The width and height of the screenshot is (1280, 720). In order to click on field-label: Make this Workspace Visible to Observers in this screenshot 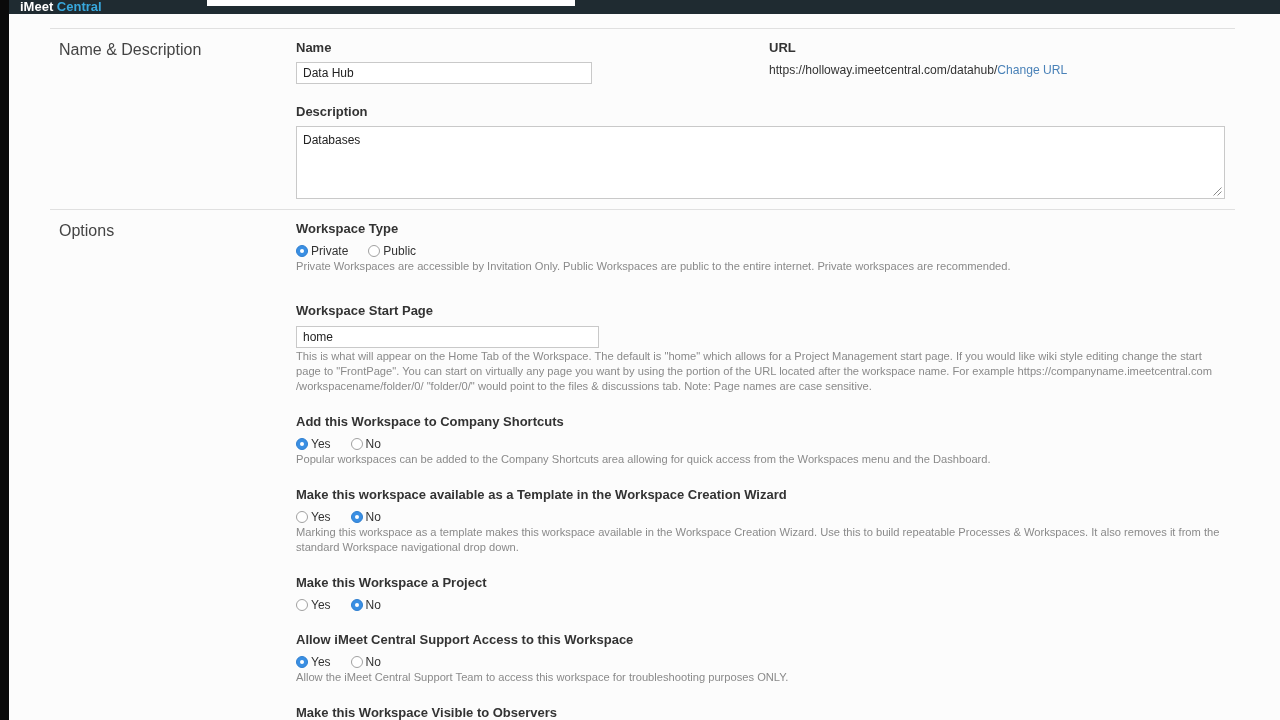, I will do `click(427, 712)`.